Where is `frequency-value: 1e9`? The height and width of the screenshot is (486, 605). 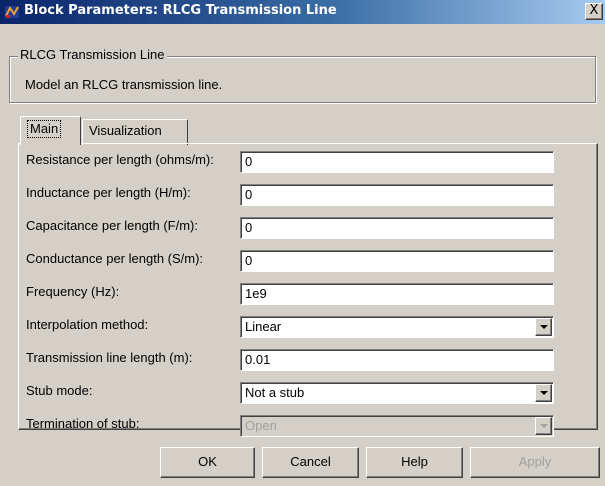 frequency-value: 1e9 is located at coordinates (256, 293).